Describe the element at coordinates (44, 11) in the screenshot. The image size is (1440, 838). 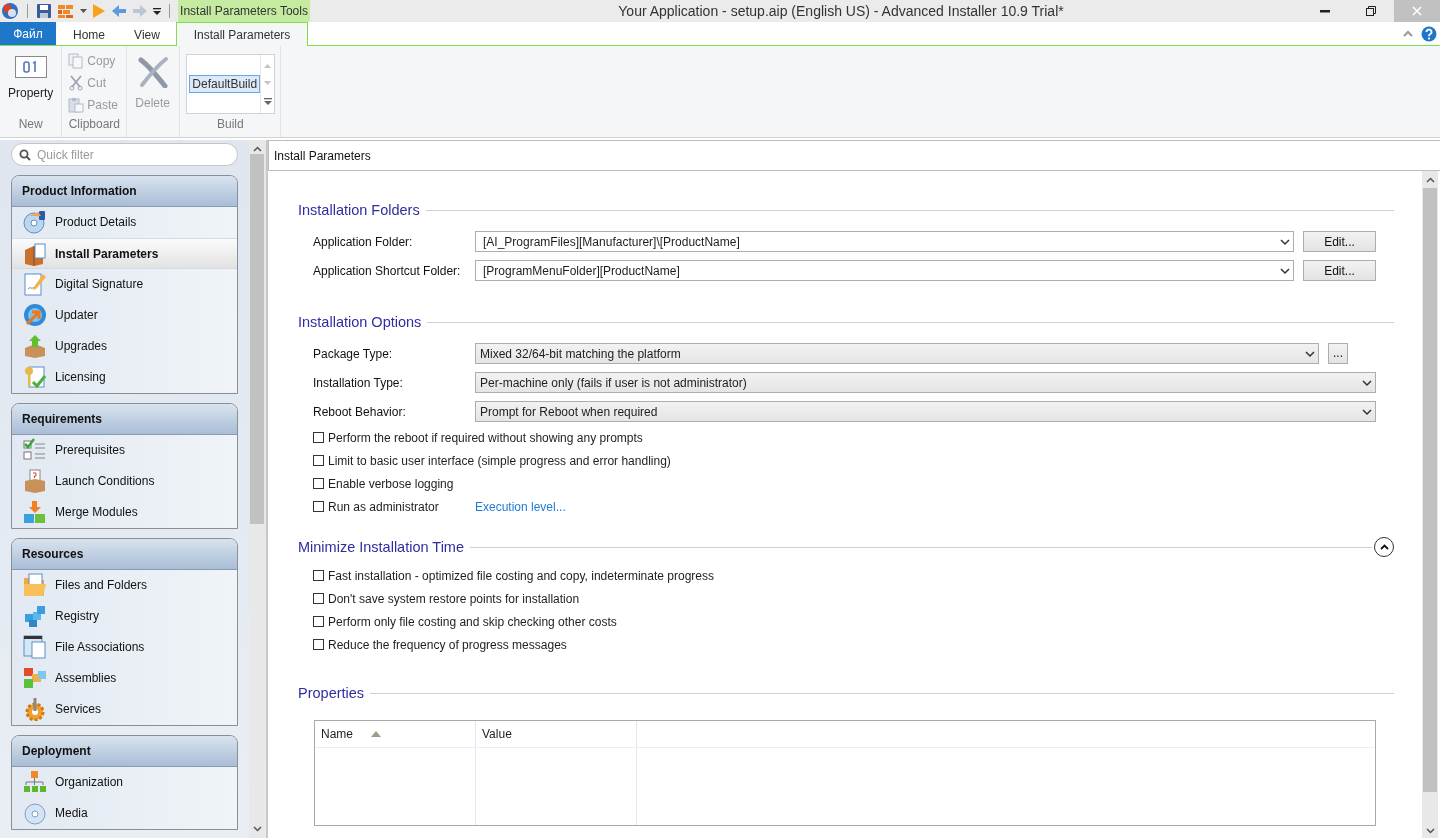
I see `save-icon` at that location.